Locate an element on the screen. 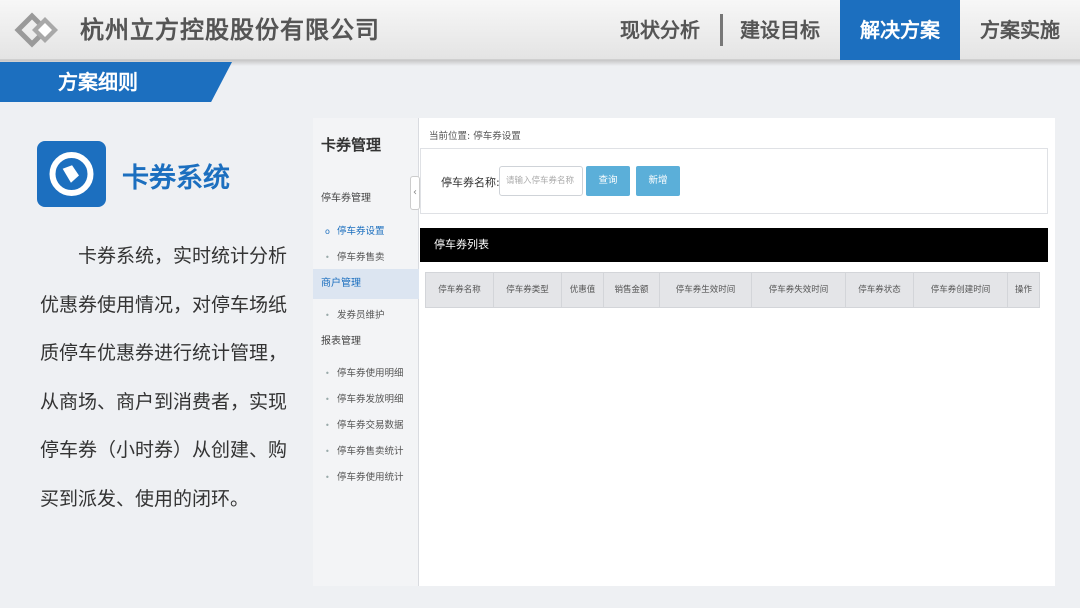 The width and height of the screenshot is (1080, 608). column-header: 停车券状态 is located at coordinates (880, 290).